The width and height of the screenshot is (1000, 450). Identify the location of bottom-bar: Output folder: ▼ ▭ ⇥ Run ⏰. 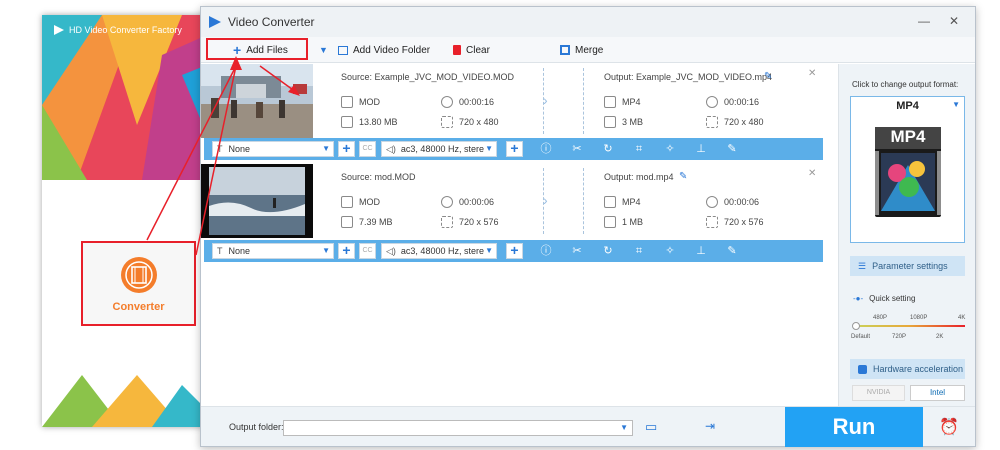
(588, 426).